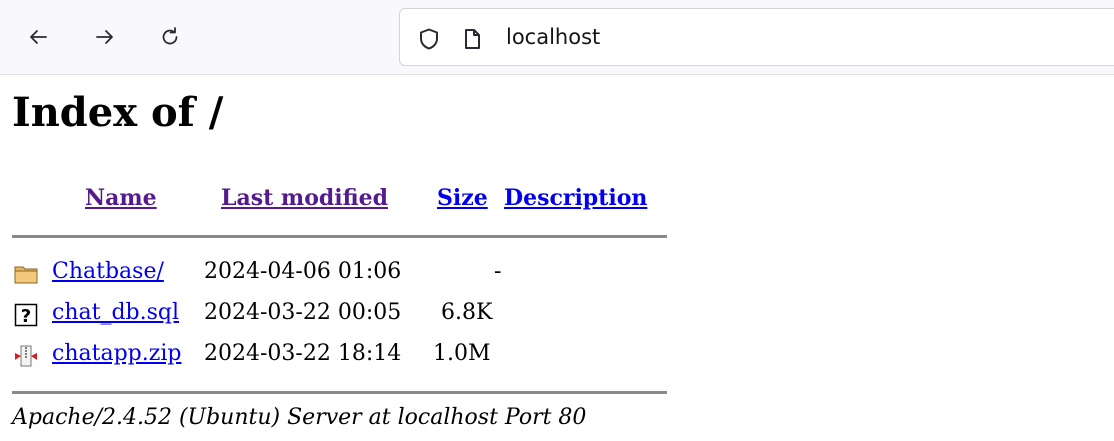 This screenshot has height=441, width=1114. What do you see at coordinates (756, 37) in the screenshot?
I see `address-bar: localhost` at bounding box center [756, 37].